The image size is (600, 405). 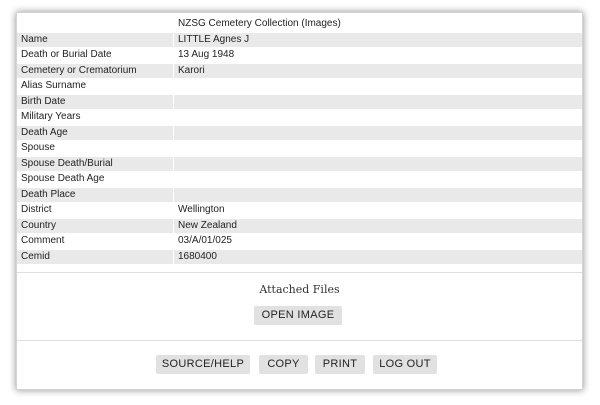 I want to click on table-row: Alias Surname, so click(x=299, y=86).